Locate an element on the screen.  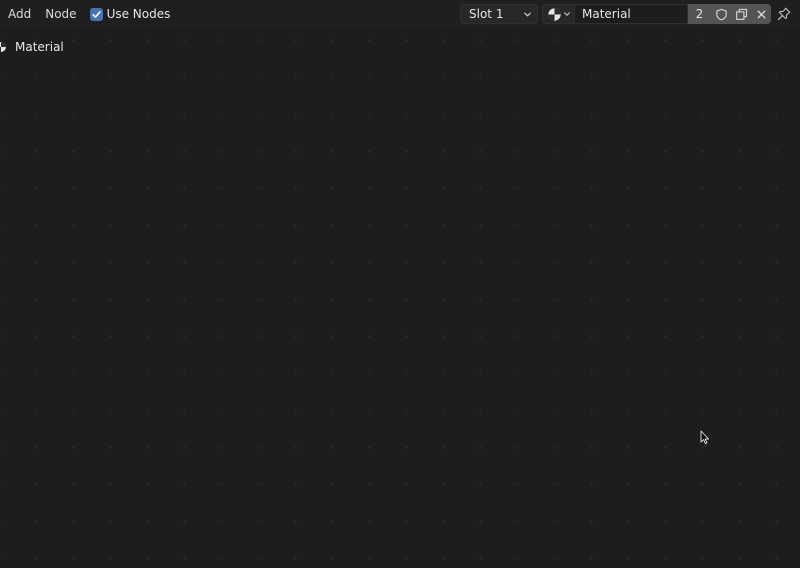
material-name-field: Material is located at coordinates (631, 14).